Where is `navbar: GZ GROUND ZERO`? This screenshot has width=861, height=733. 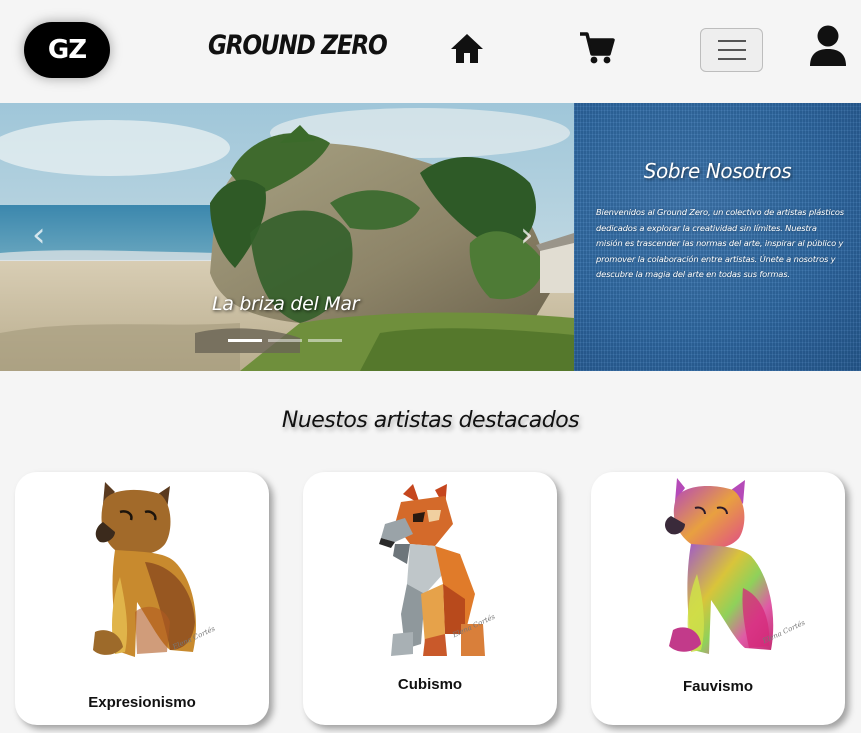 navbar: GZ GROUND ZERO is located at coordinates (430, 51).